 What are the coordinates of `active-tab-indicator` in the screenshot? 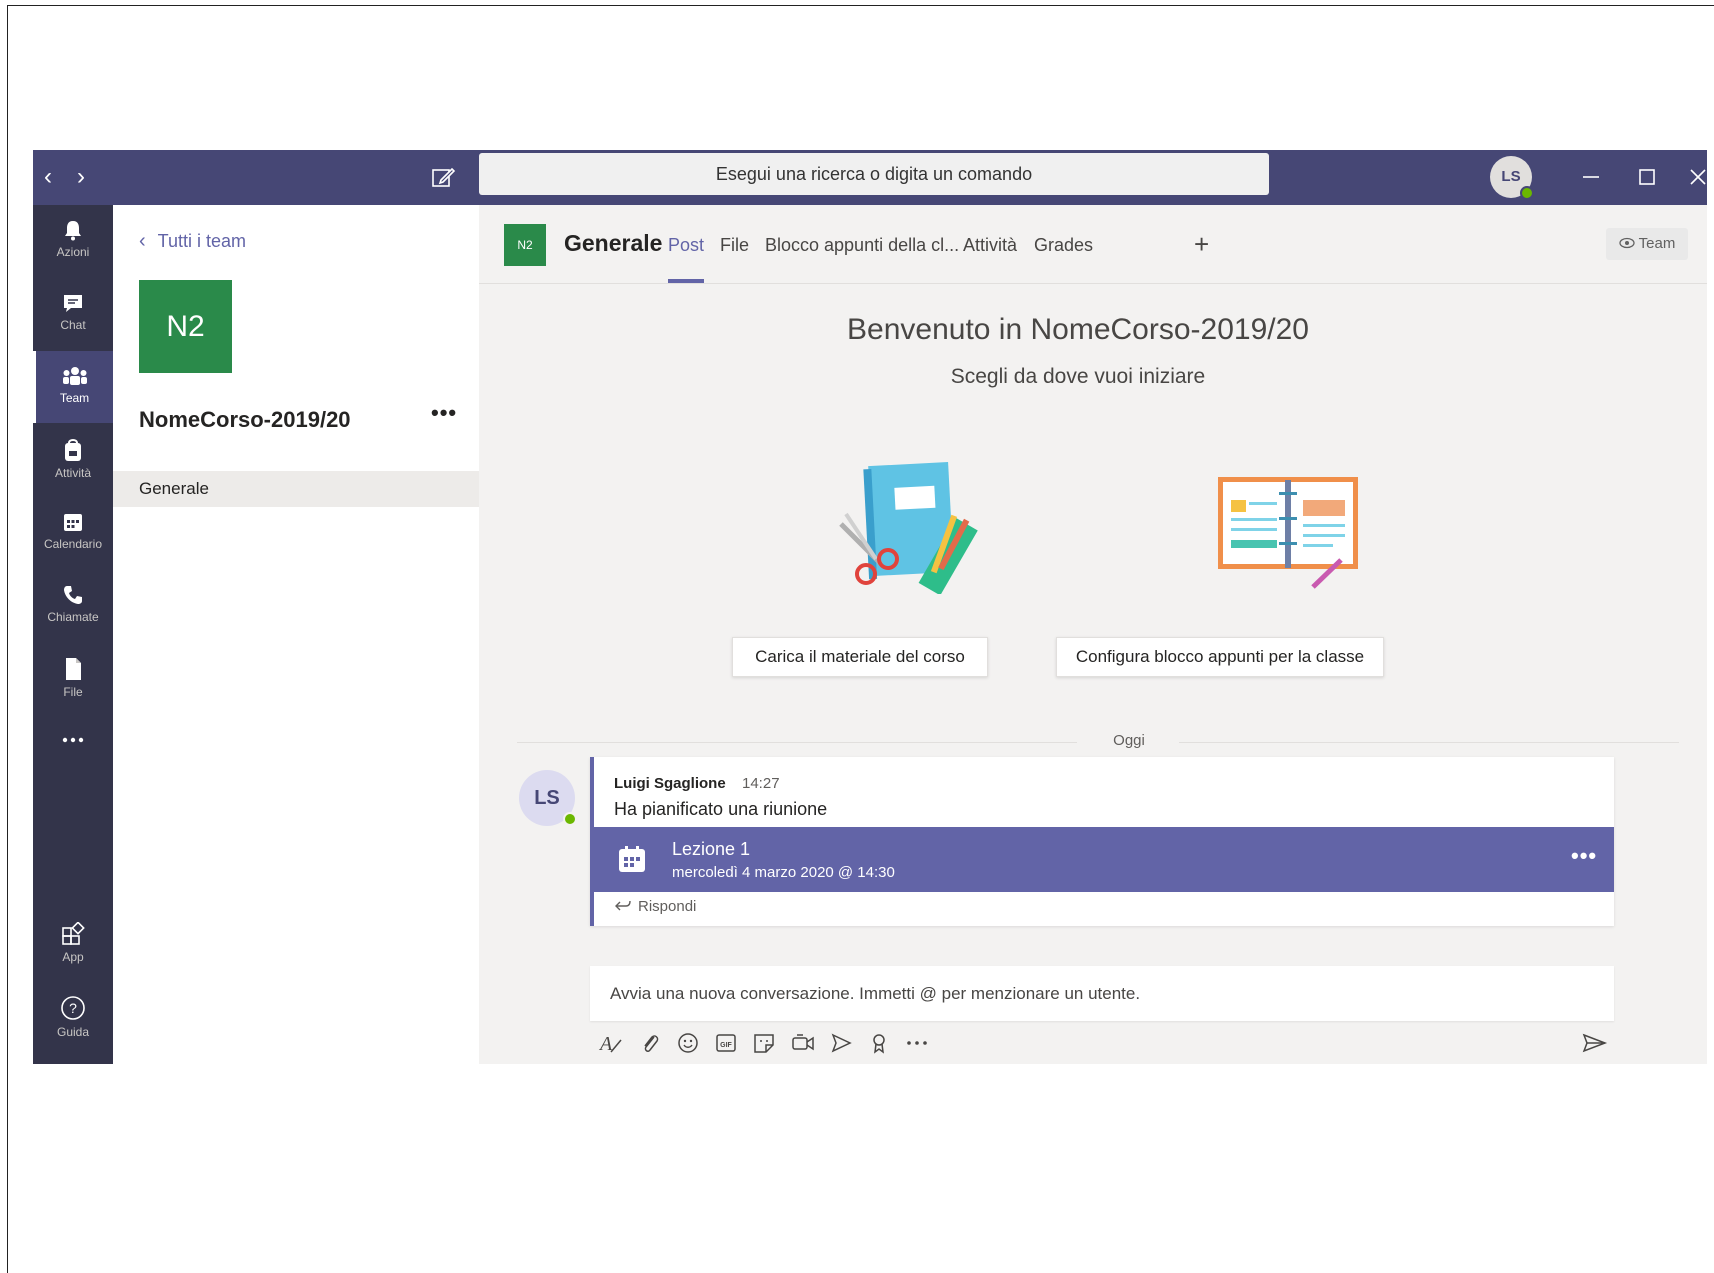 It's located at (686, 281).